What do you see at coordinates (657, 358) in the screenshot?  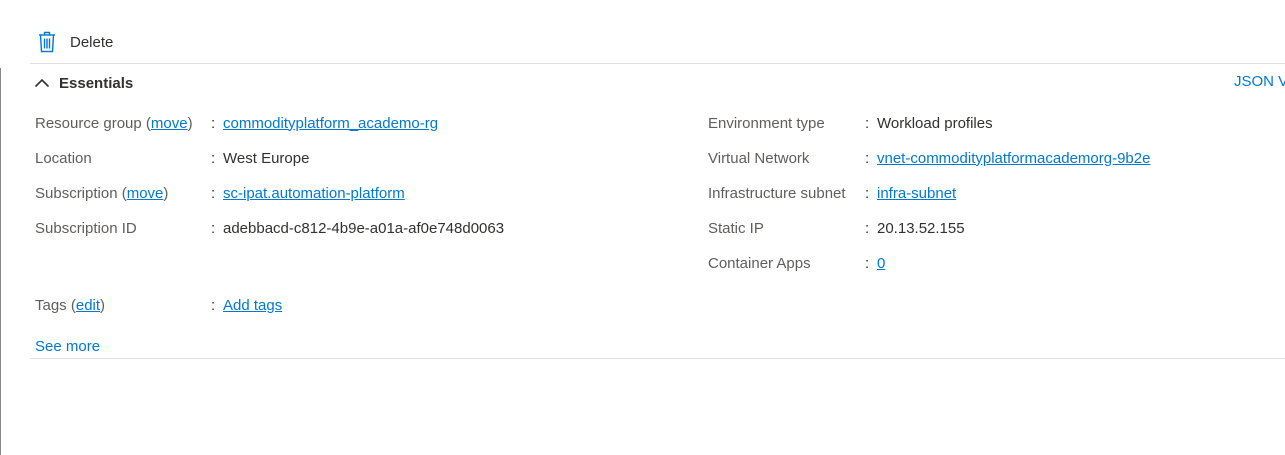 I see `essentials-bottom-divider` at bounding box center [657, 358].